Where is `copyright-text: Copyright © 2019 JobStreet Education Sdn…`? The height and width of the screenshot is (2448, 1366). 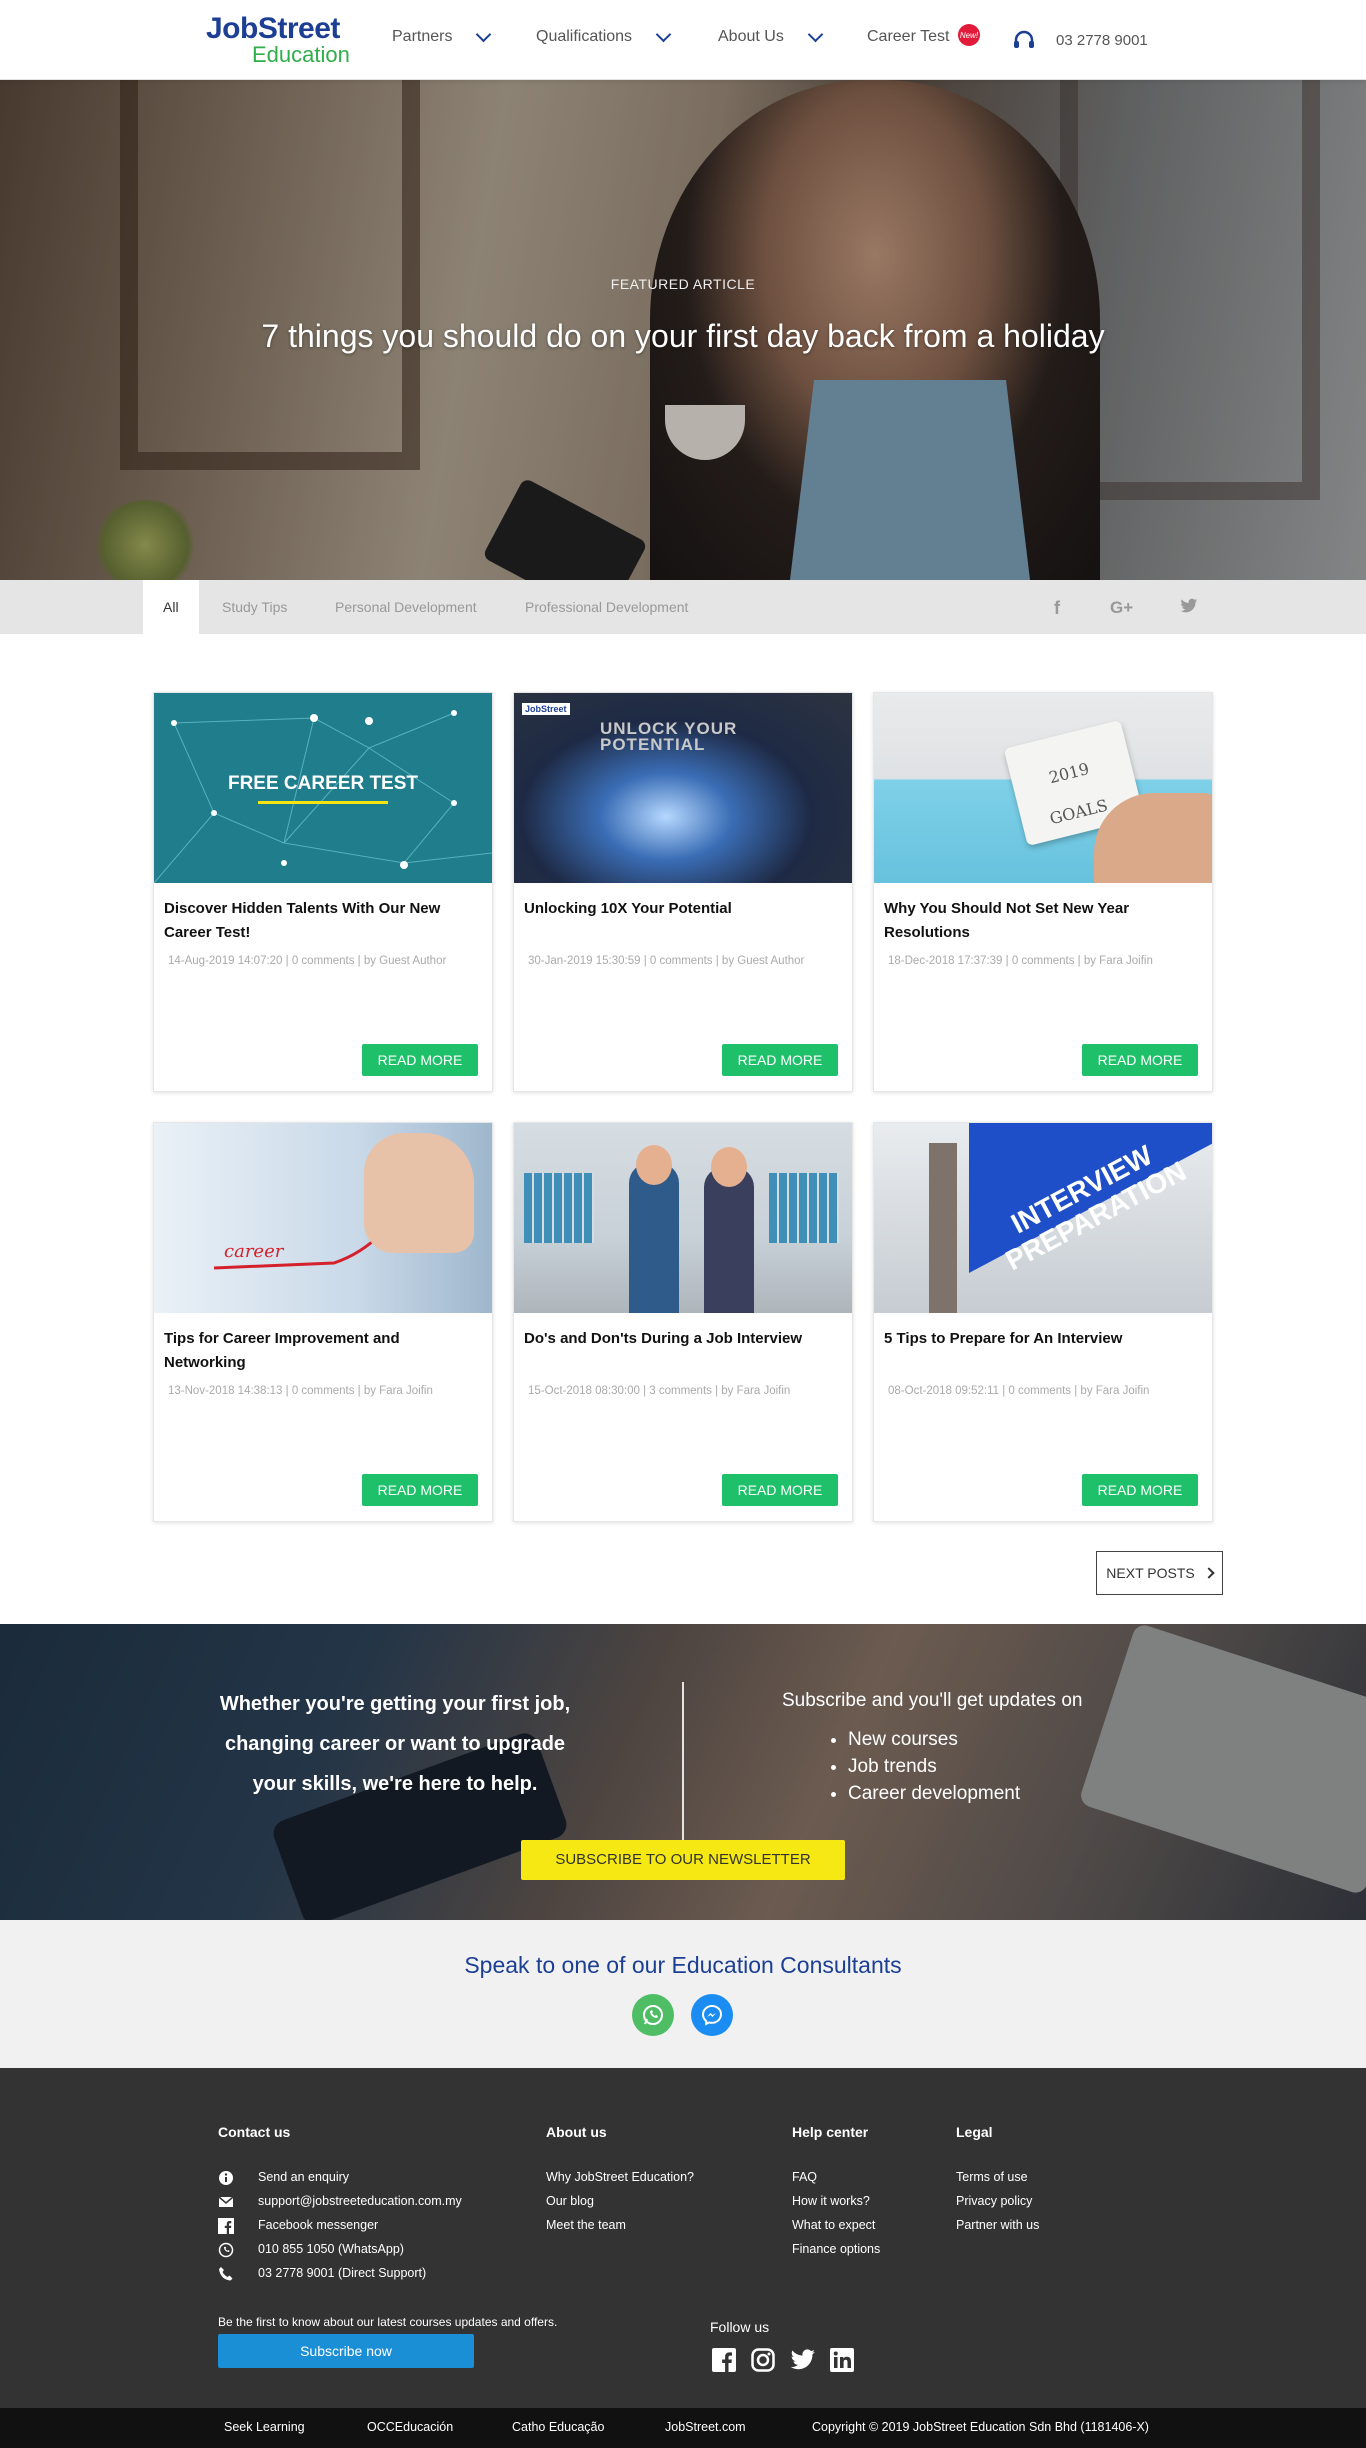 copyright-text: Copyright © 2019 JobStreet Education Sdn… is located at coordinates (980, 2427).